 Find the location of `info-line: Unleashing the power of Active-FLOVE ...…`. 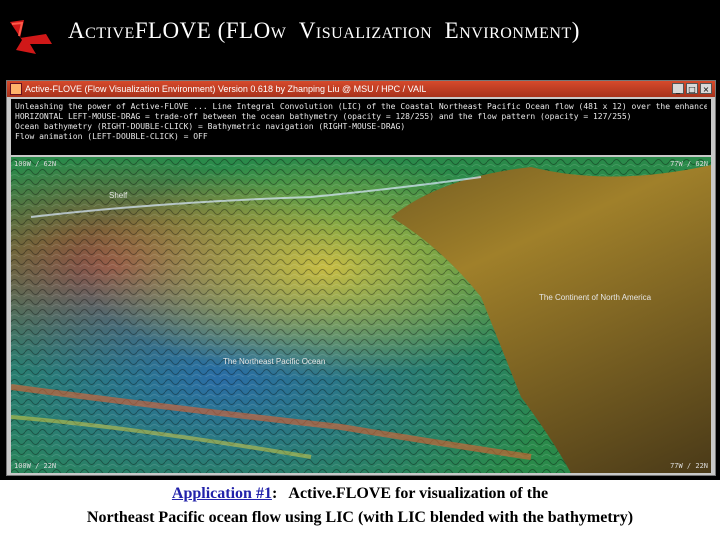

info-line: Unleashing the power of Active-FLOVE ...… is located at coordinates (361, 106).